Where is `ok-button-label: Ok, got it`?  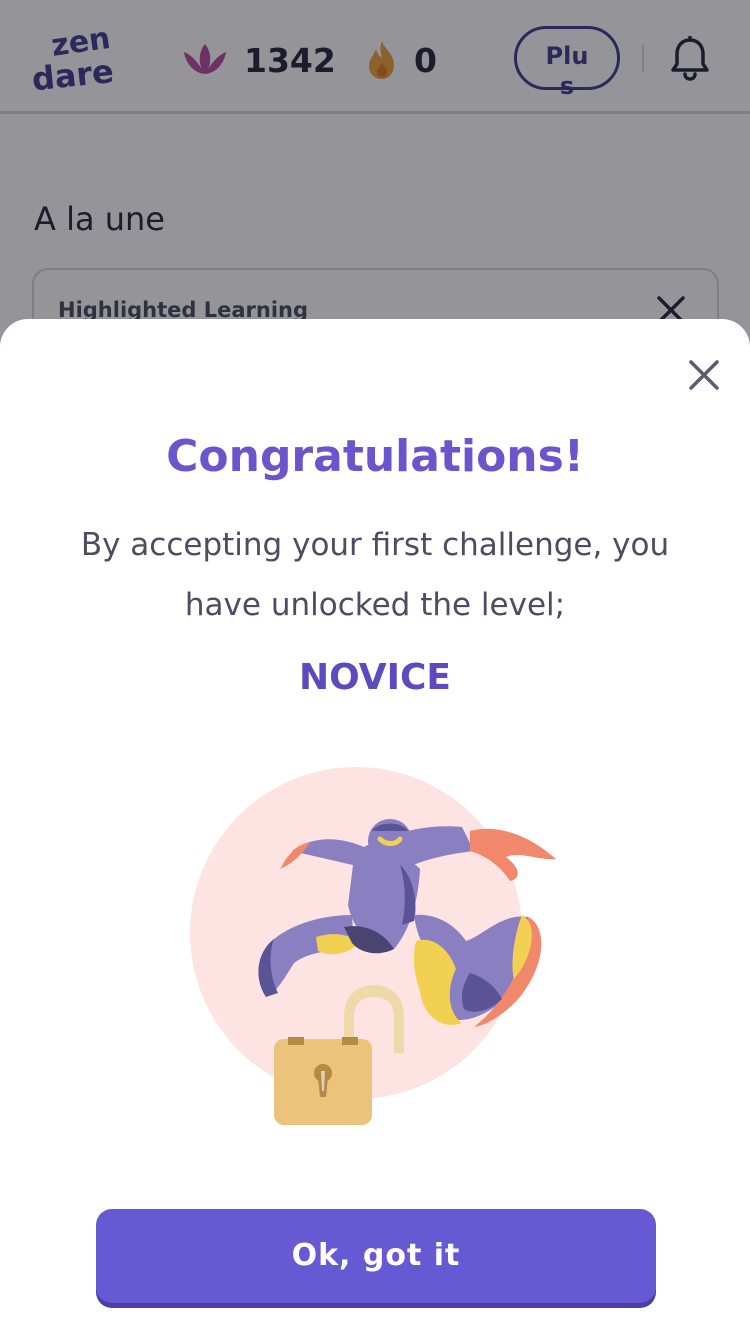 ok-button-label: Ok, got it is located at coordinates (376, 1255).